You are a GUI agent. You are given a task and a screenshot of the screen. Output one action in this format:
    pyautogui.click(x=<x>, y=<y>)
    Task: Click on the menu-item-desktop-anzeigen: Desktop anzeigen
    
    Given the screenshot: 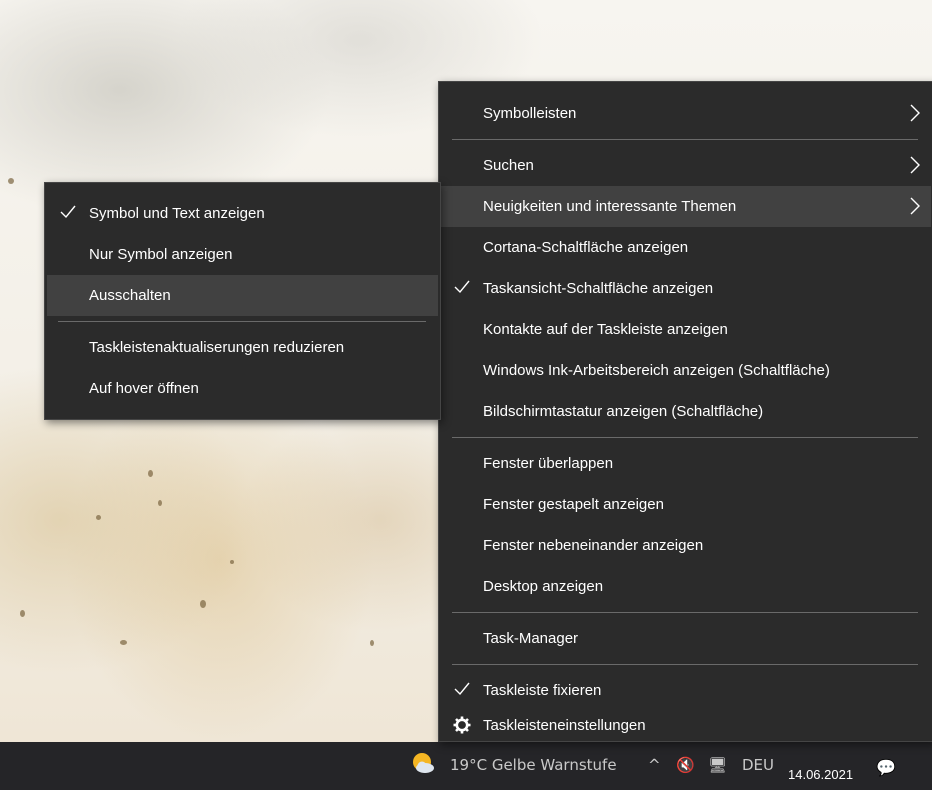 What is the action you would take?
    pyautogui.click(x=686, y=586)
    